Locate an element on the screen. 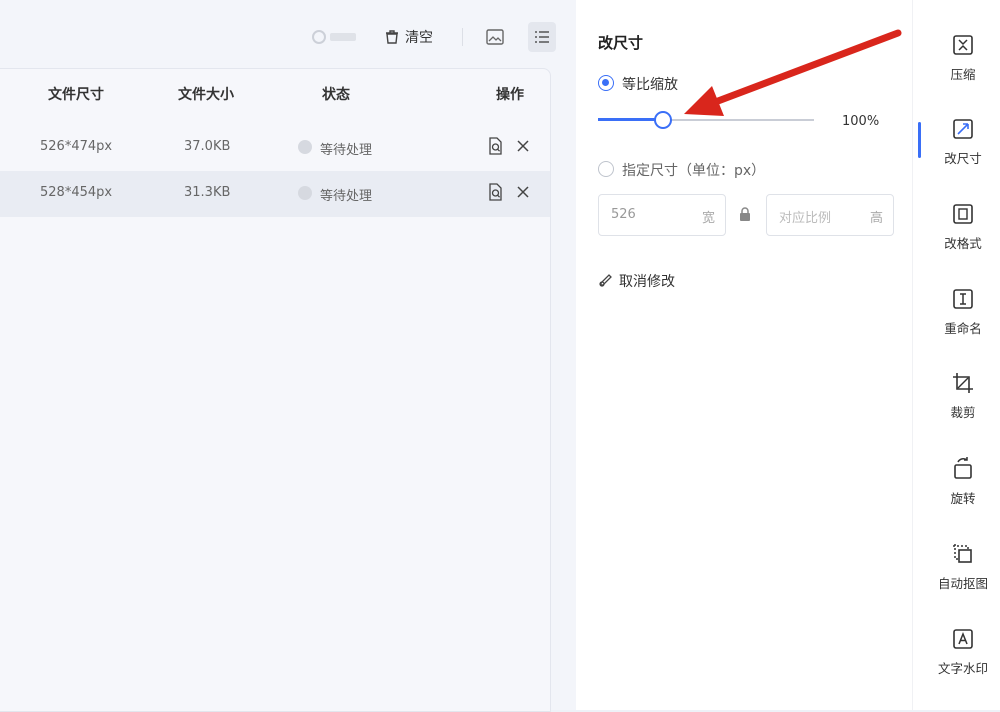 Image resolution: width=1000 pixels, height=712 pixels. tool-sidebar: 压缩 改尺寸 改格式 重命名 裁剪 旋转 自动抠图 文字水印 is located at coordinates (956, 355).